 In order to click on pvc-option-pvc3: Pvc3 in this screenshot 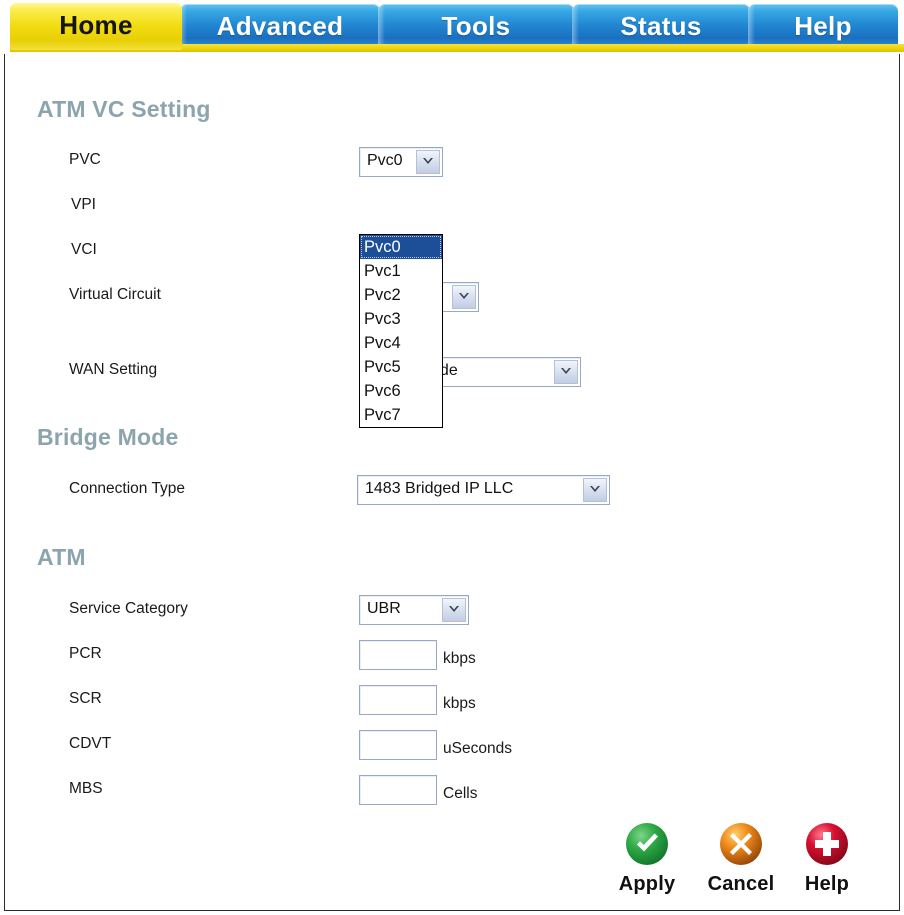, I will do `click(401, 319)`.